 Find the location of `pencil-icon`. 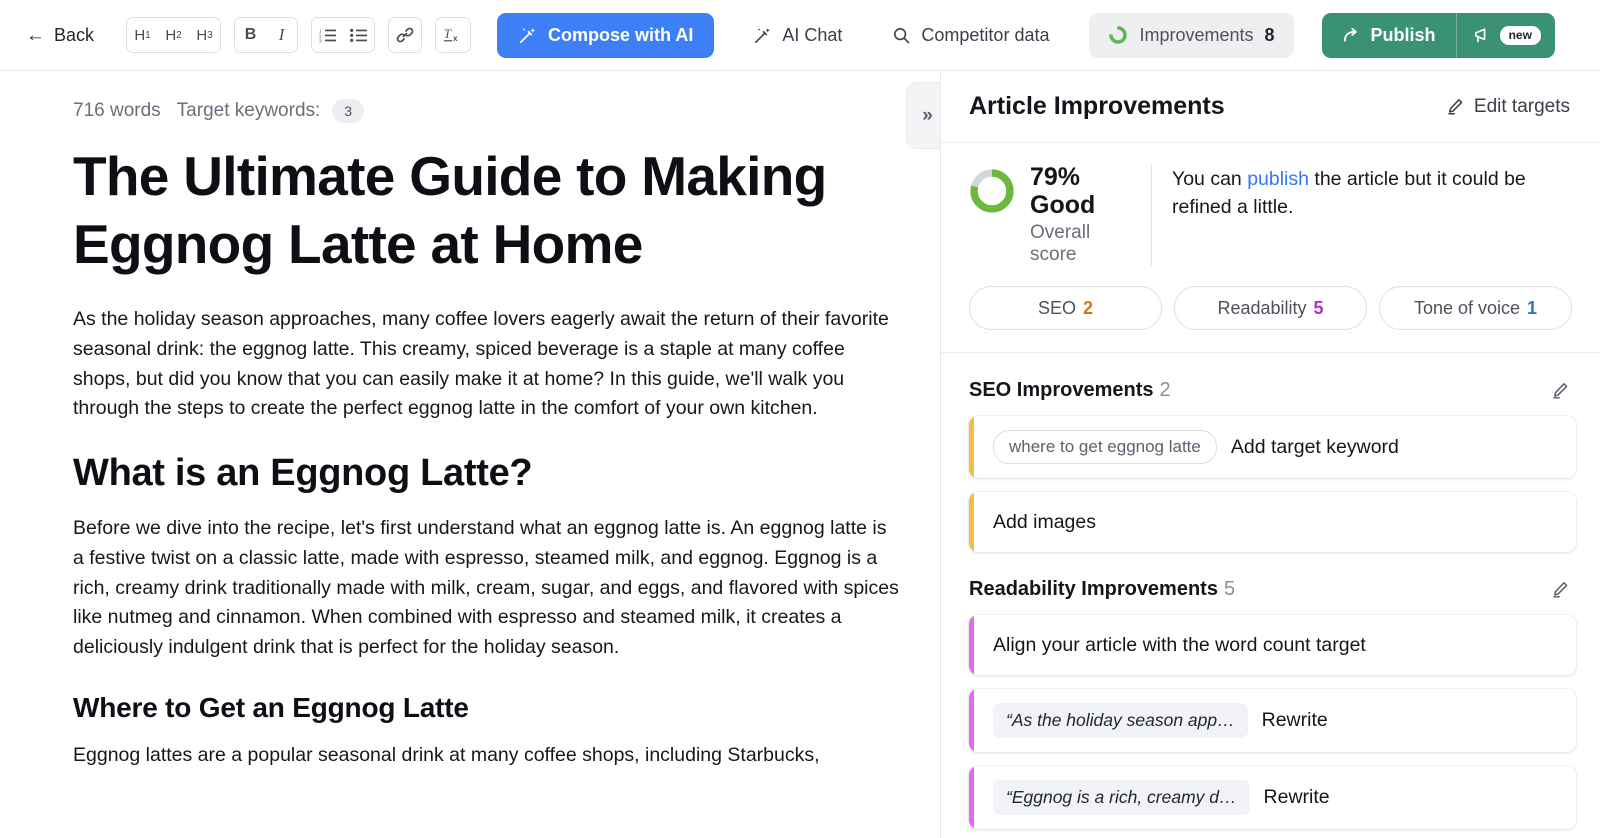

pencil-icon is located at coordinates (1560, 390).